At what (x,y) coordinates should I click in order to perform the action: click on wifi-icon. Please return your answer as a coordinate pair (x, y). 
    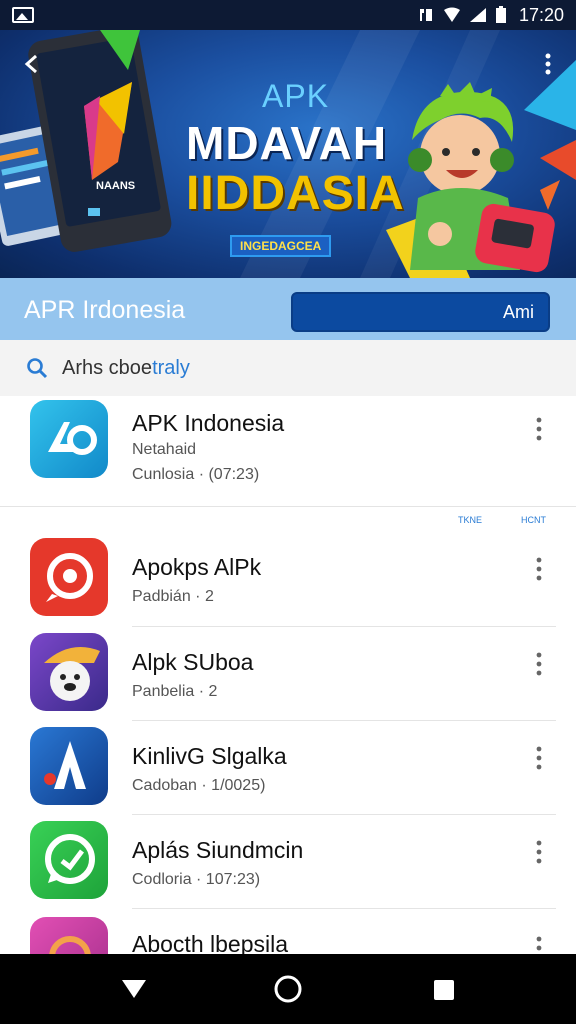
    Looking at the image, I should click on (451, 14).